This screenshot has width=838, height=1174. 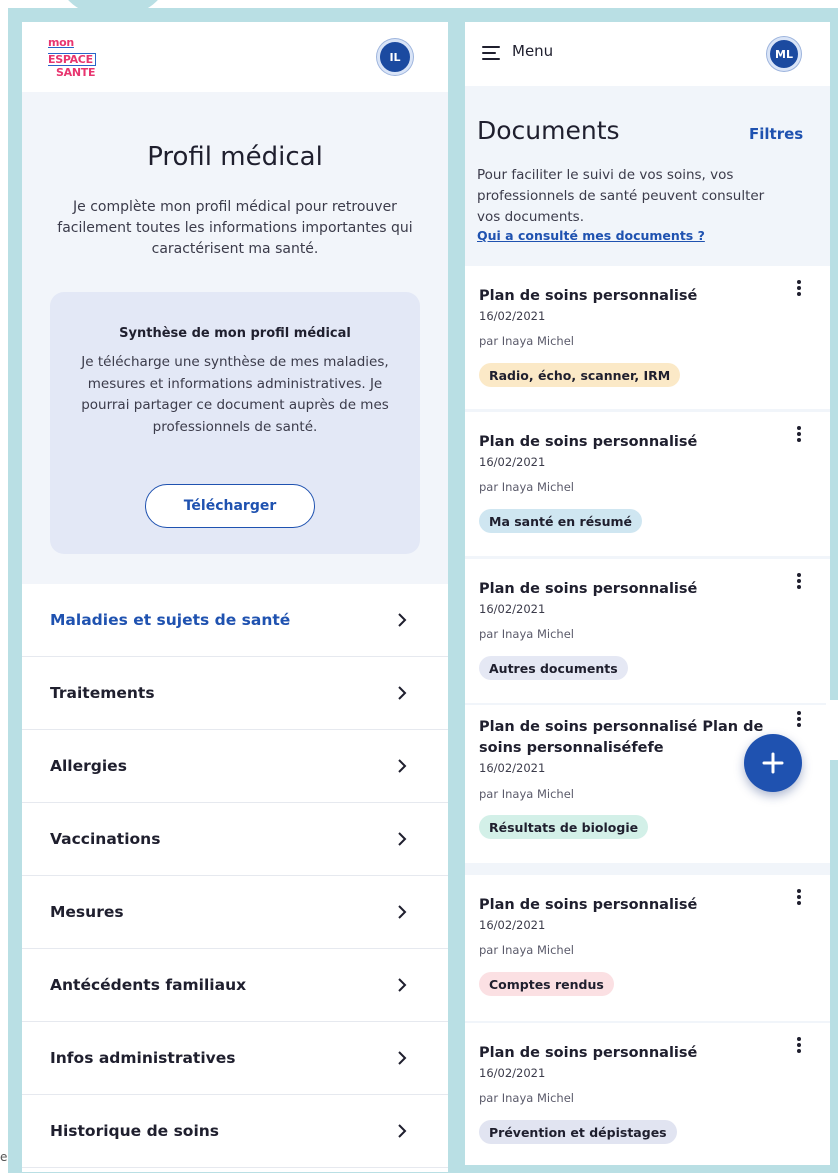 What do you see at coordinates (647, 54) in the screenshot?
I see `app-header: Menu ML` at bounding box center [647, 54].